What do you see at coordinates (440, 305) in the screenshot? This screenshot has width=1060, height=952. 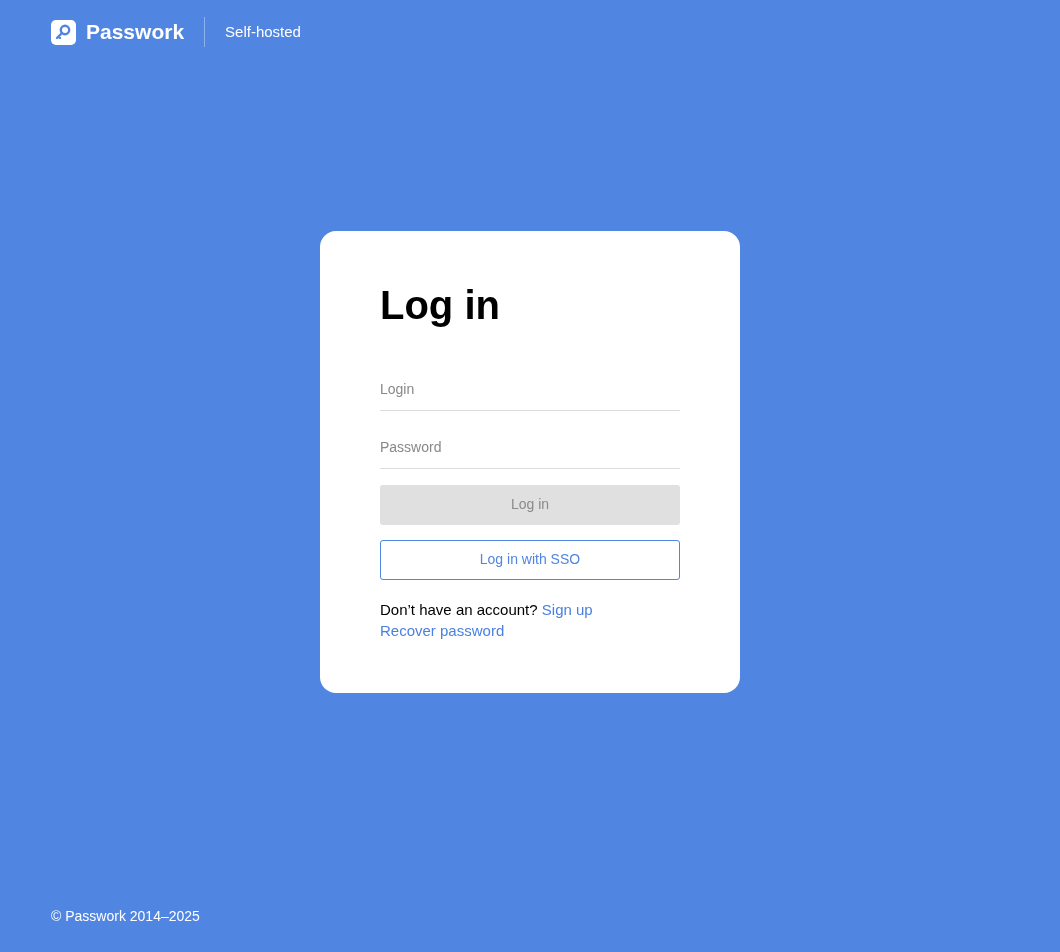 I see `card-title: Log in` at bounding box center [440, 305].